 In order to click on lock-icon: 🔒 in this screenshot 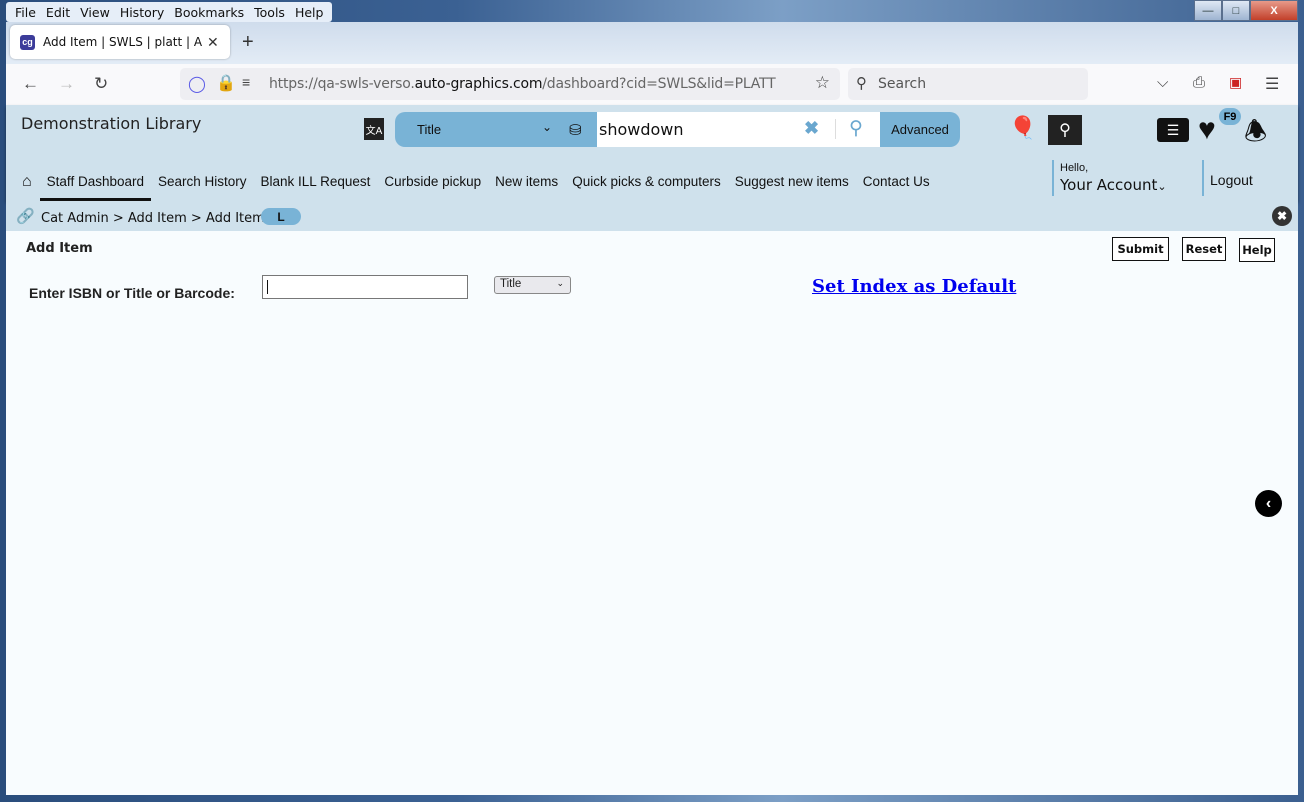, I will do `click(226, 83)`.